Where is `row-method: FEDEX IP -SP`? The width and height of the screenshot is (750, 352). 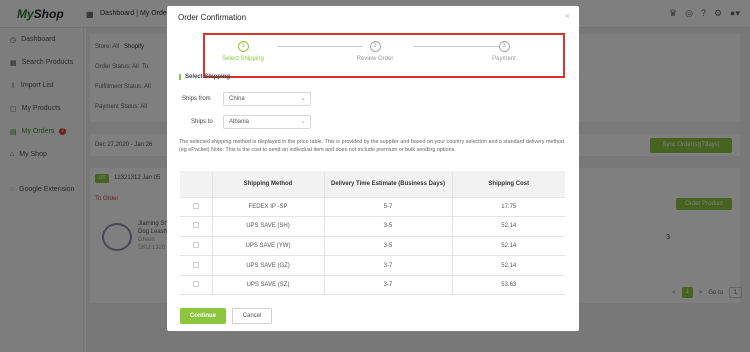
row-method: FEDEX IP -SP is located at coordinates (267, 207).